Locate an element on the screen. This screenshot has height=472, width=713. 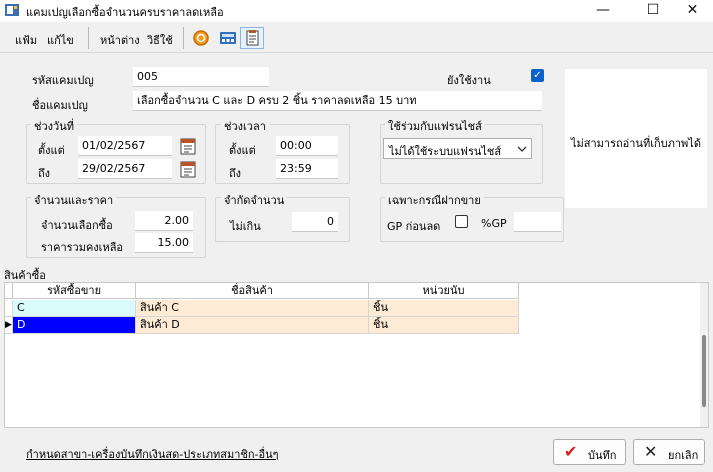
limit-title: จำกัดจำนวน is located at coordinates (254, 200).